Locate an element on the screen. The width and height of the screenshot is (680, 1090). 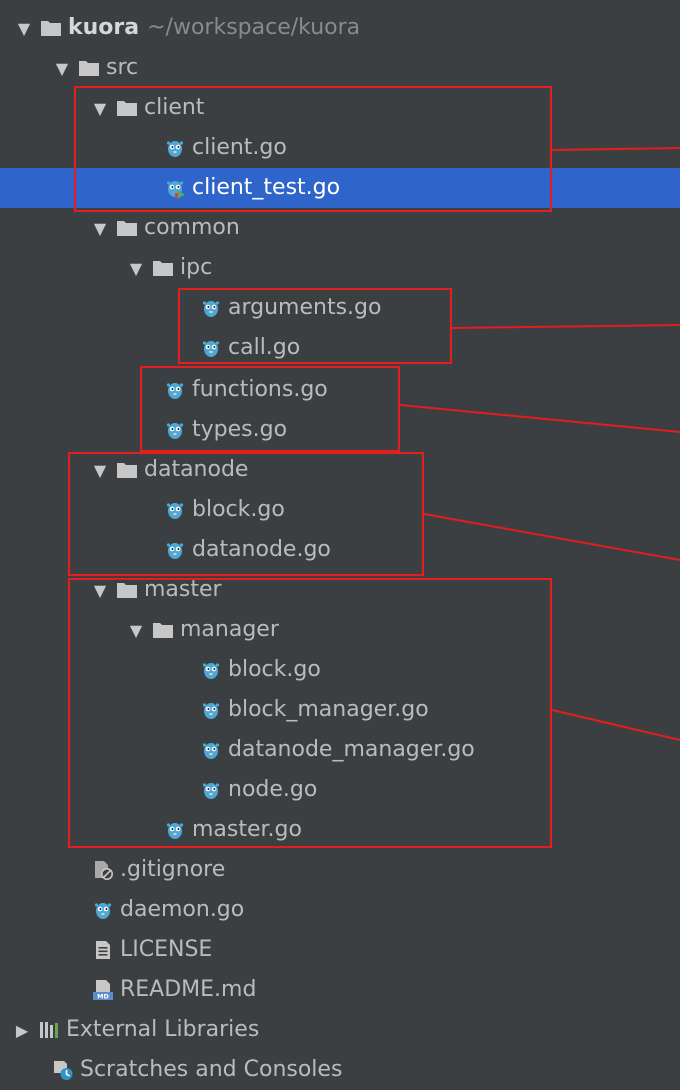
annotation-line-datanode is located at coordinates (551, 537).